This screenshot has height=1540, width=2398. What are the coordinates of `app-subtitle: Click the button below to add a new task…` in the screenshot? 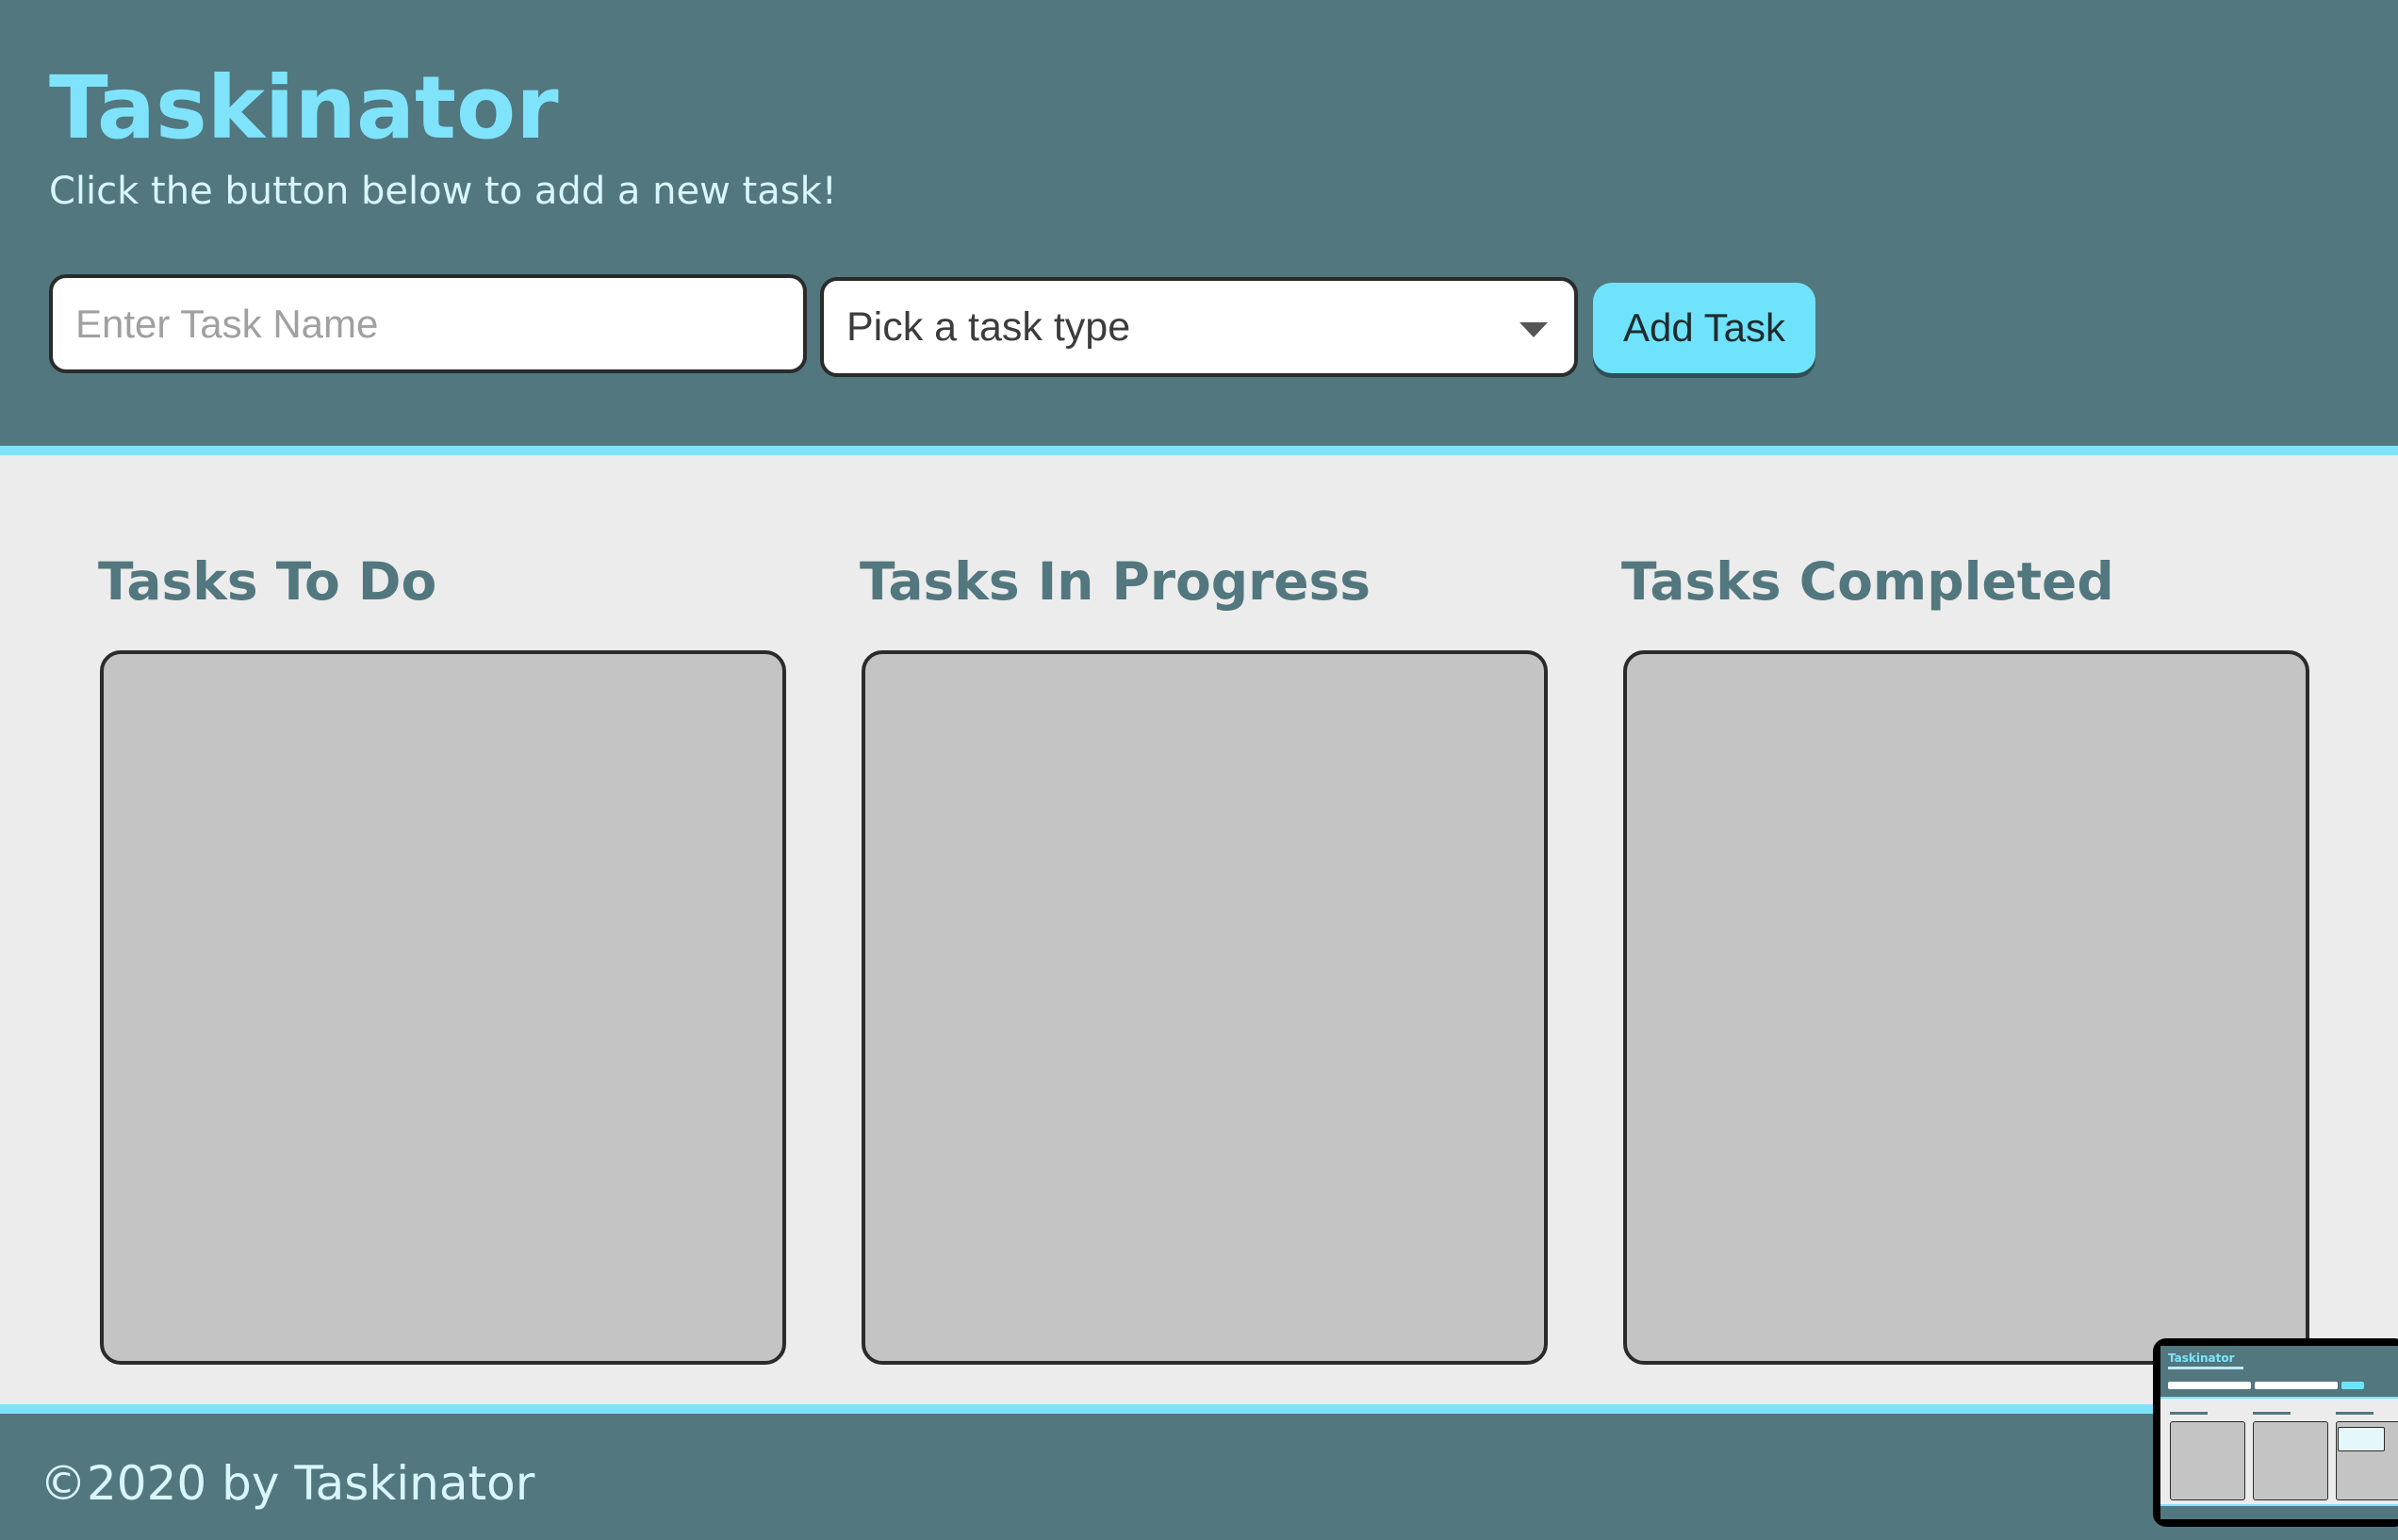 It's located at (443, 191).